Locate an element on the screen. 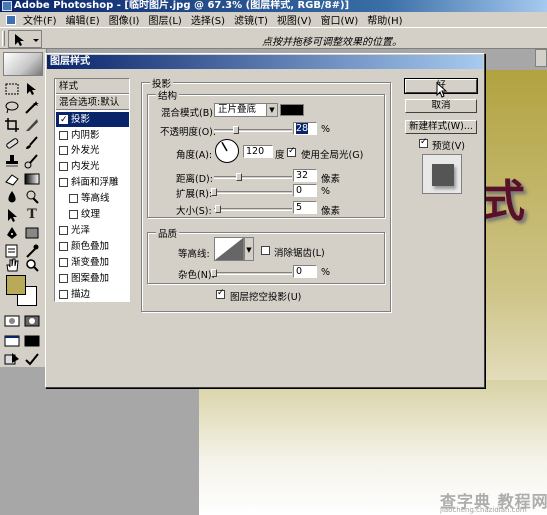  noise-unit: % is located at coordinates (326, 272).